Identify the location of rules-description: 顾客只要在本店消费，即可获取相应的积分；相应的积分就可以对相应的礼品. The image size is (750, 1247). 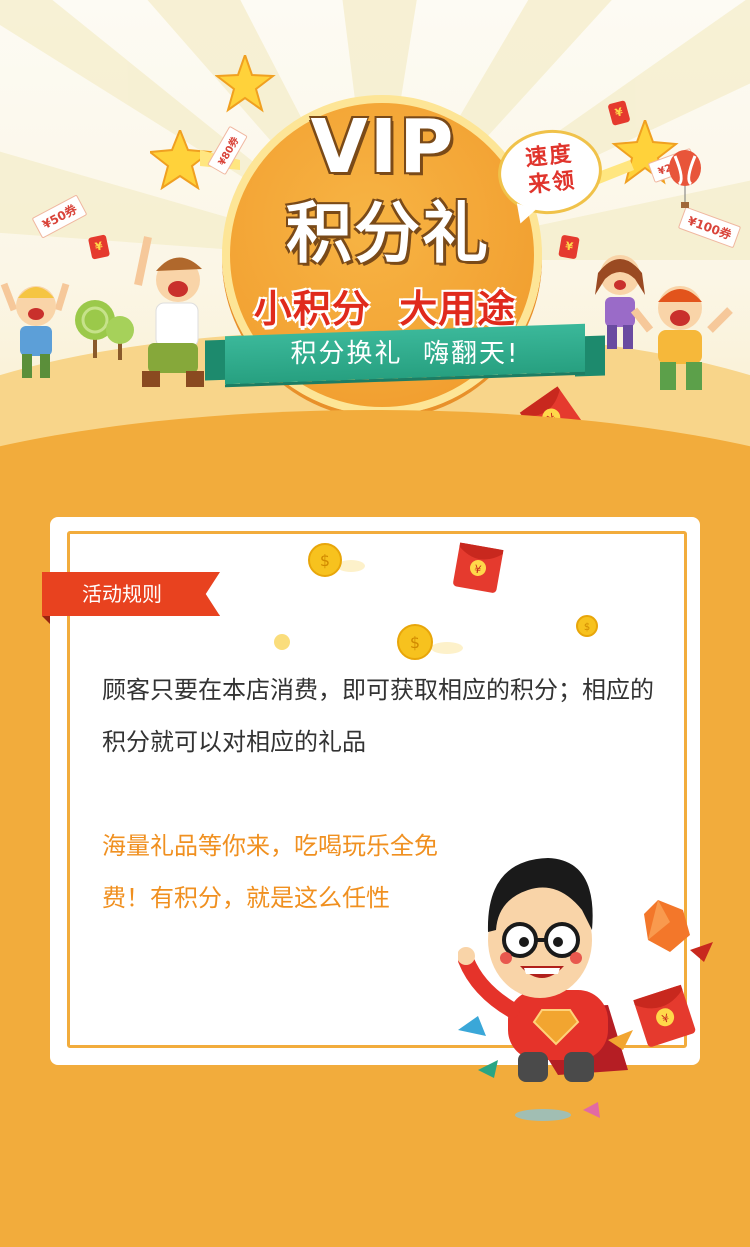
(378, 716).